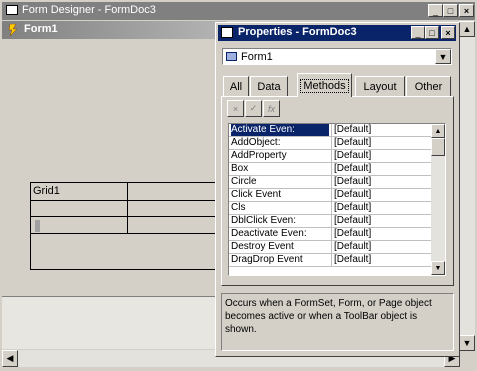  Describe the element at coordinates (438, 268) in the screenshot. I see `list-scroll-down-button: ▼` at that location.